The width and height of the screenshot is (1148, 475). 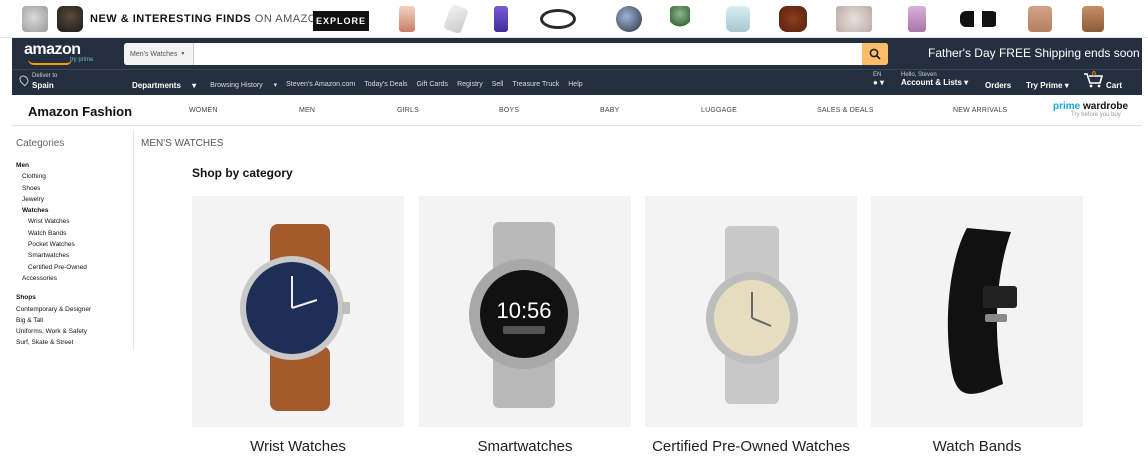 I want to click on logo-smile-icon, so click(x=50, y=62).